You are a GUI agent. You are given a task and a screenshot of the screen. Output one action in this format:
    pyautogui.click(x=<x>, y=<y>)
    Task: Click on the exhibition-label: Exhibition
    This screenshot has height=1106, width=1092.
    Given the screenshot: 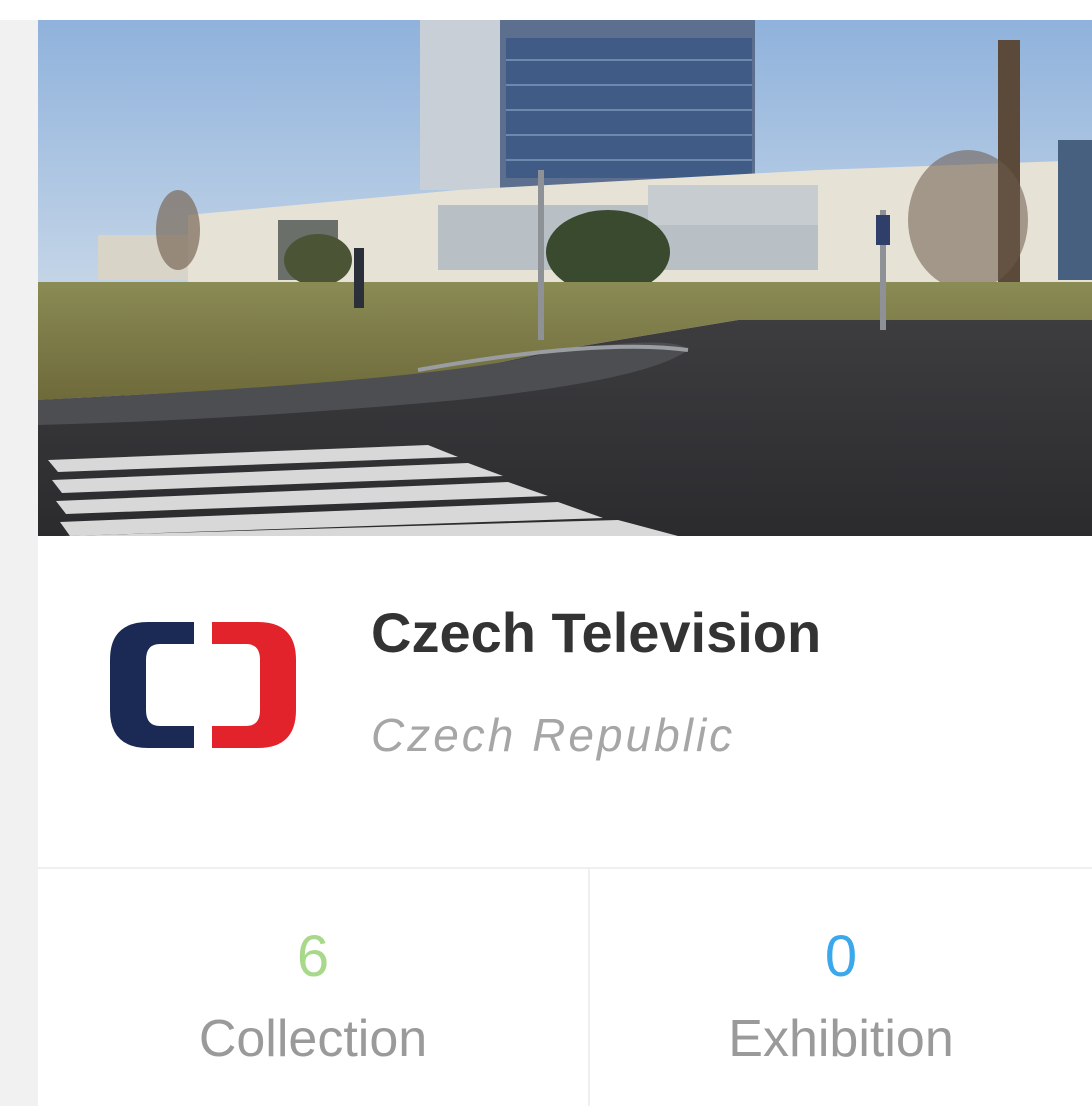 What is the action you would take?
    pyautogui.click(x=841, y=1039)
    